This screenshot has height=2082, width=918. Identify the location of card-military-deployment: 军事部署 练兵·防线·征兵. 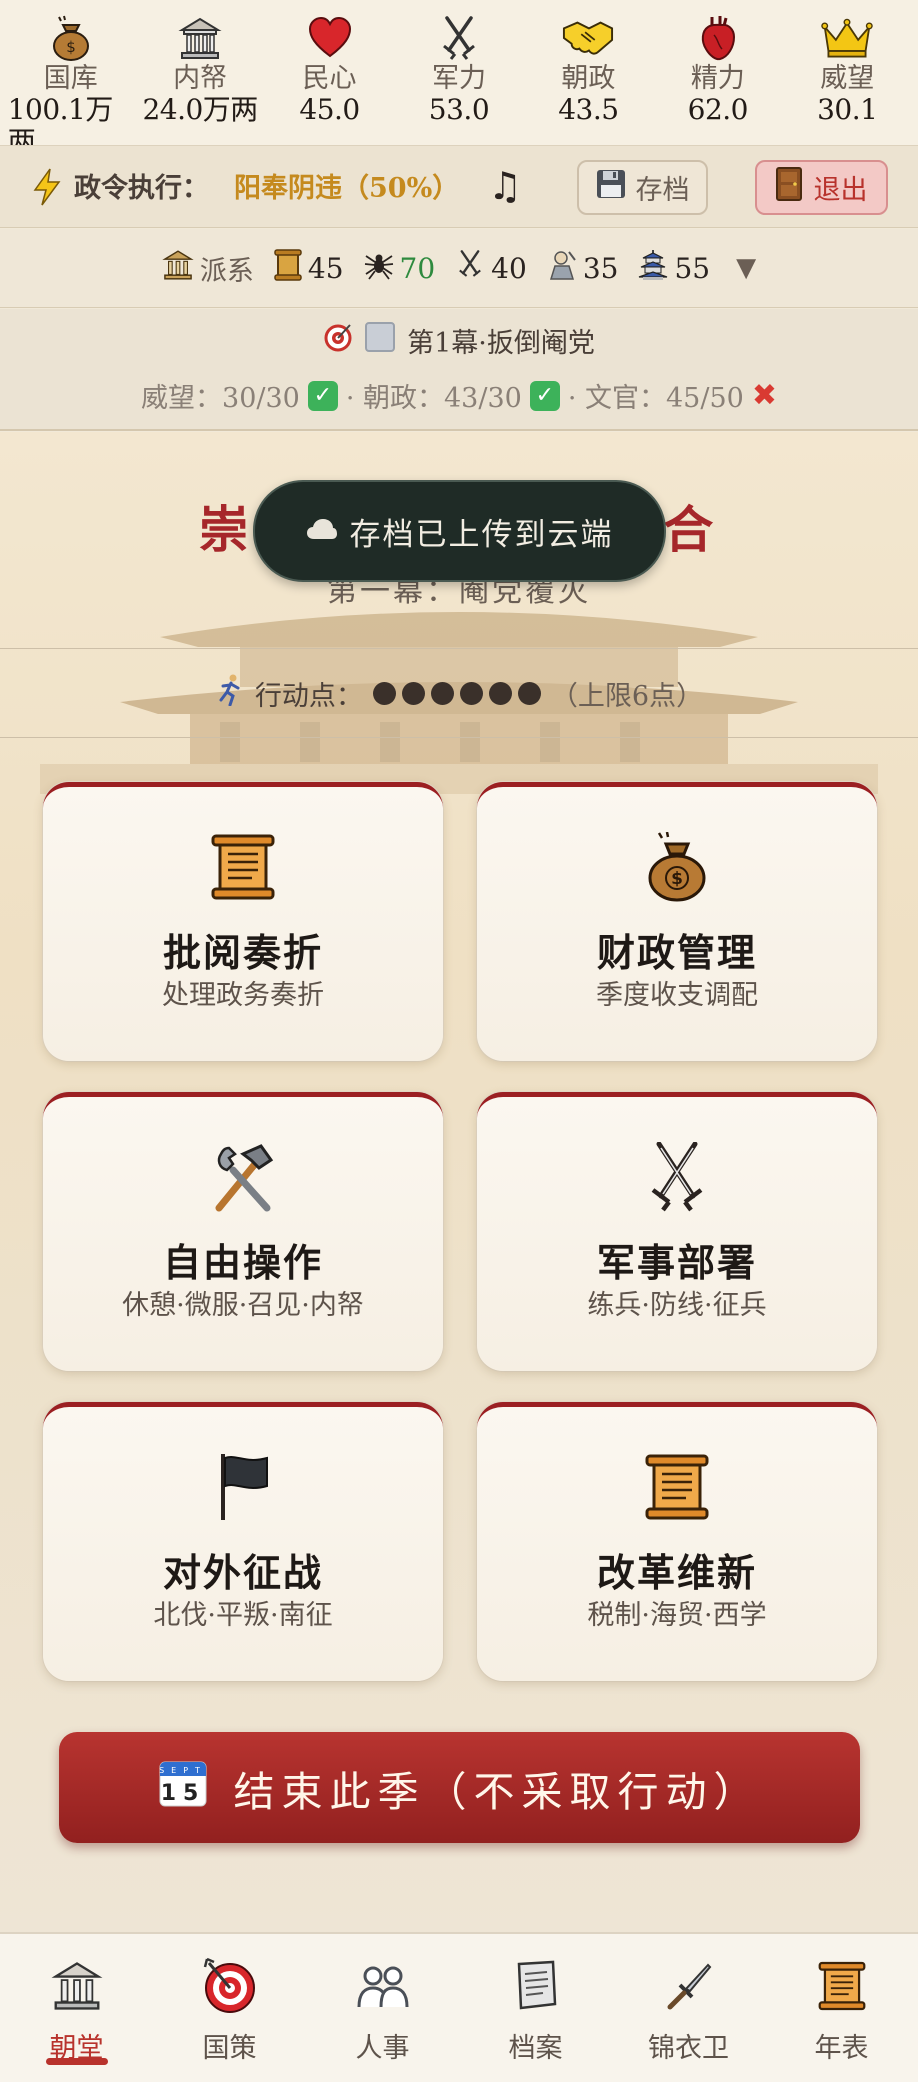
(677, 1231).